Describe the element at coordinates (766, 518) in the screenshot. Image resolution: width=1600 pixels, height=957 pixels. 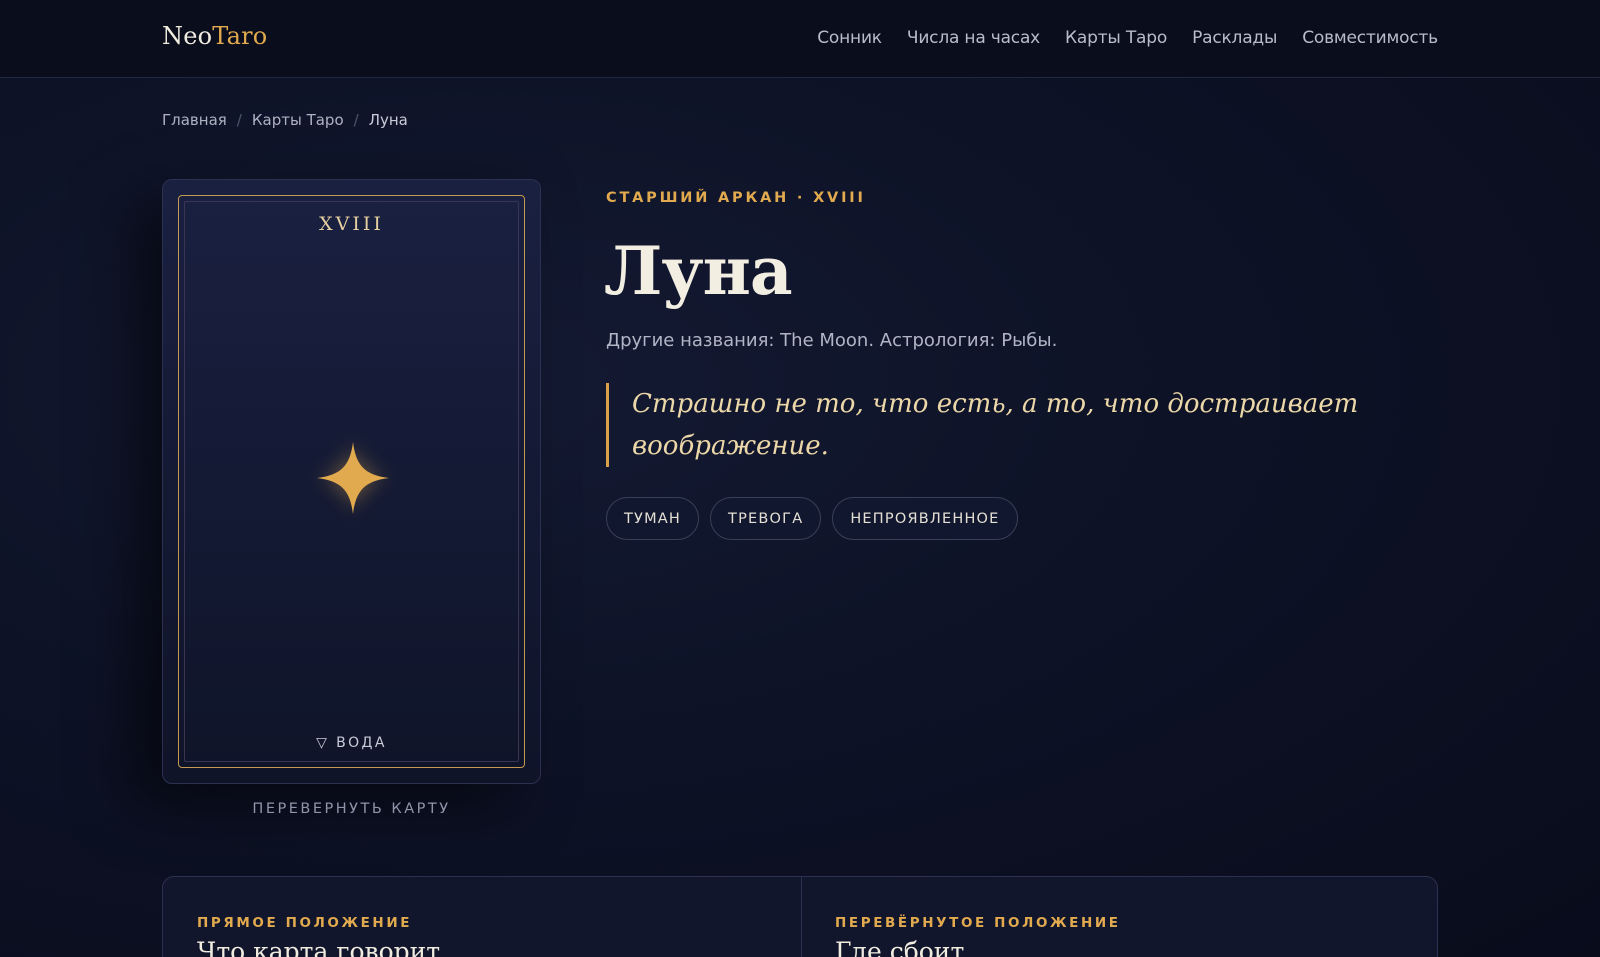
I see `tag-anxiety: ТРЕВОГА` at that location.